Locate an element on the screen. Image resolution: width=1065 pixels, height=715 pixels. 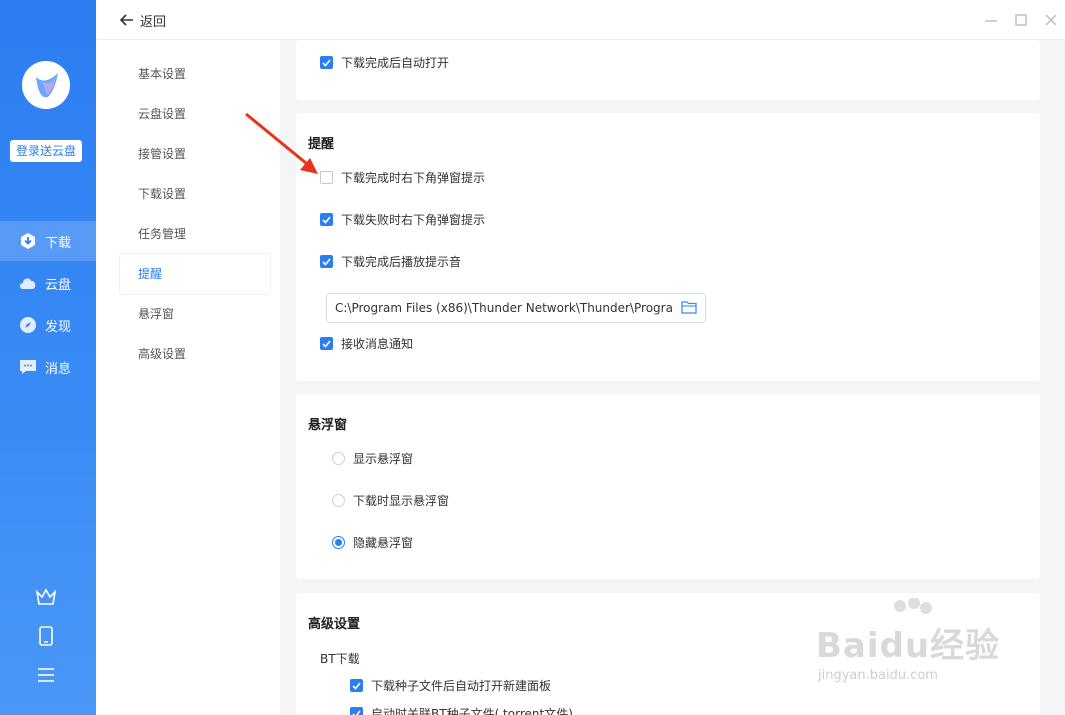
bt-download-heading: BT下载 is located at coordinates (340, 659).